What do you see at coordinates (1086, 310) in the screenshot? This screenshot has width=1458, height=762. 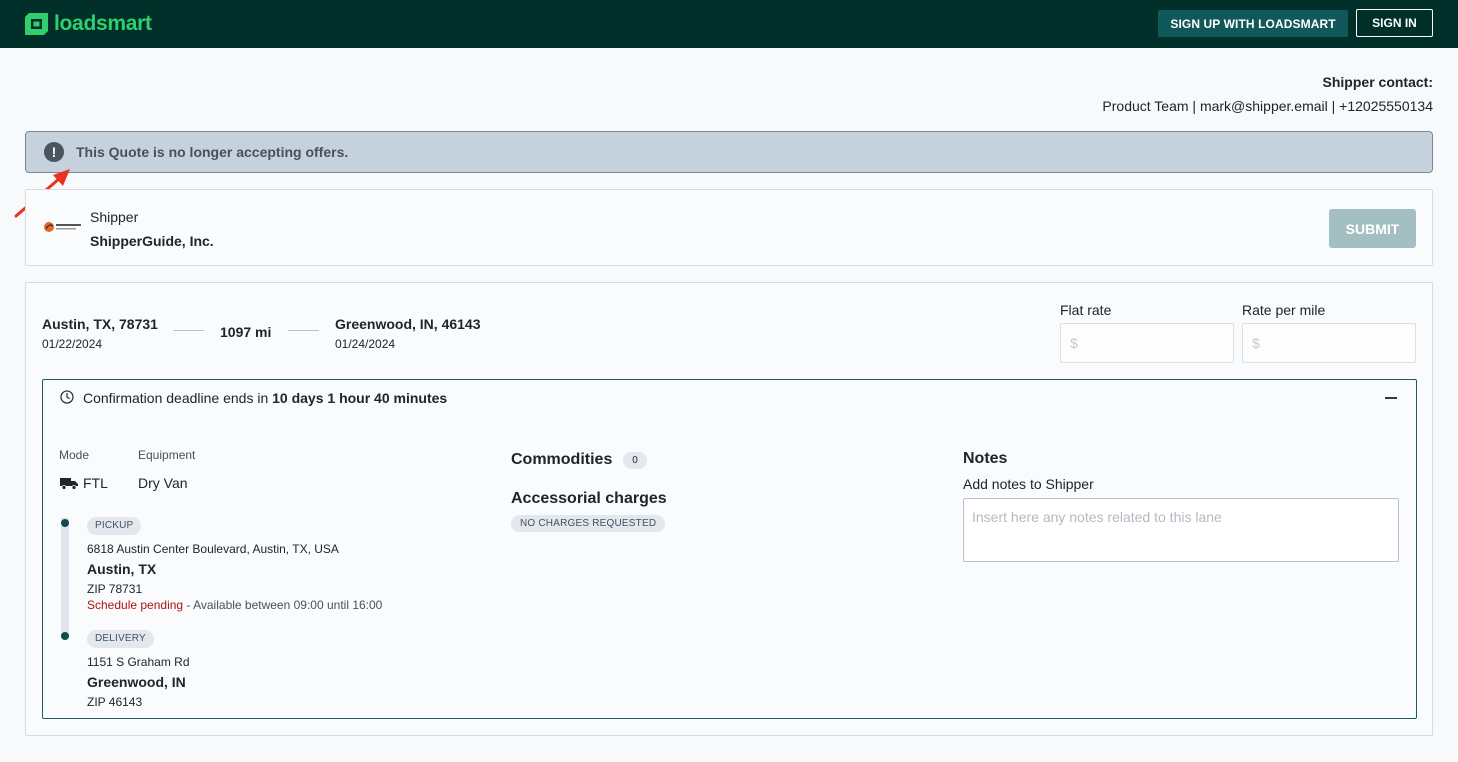 I see `flat-rate-label: Flat rate` at bounding box center [1086, 310].